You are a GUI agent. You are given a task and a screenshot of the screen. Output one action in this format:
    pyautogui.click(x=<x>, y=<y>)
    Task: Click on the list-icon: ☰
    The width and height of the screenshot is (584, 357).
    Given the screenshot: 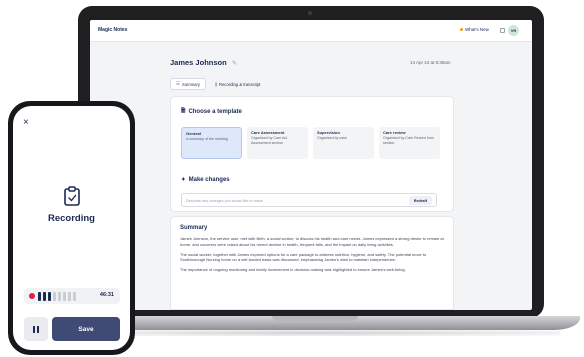 What is the action you would take?
    pyautogui.click(x=178, y=83)
    